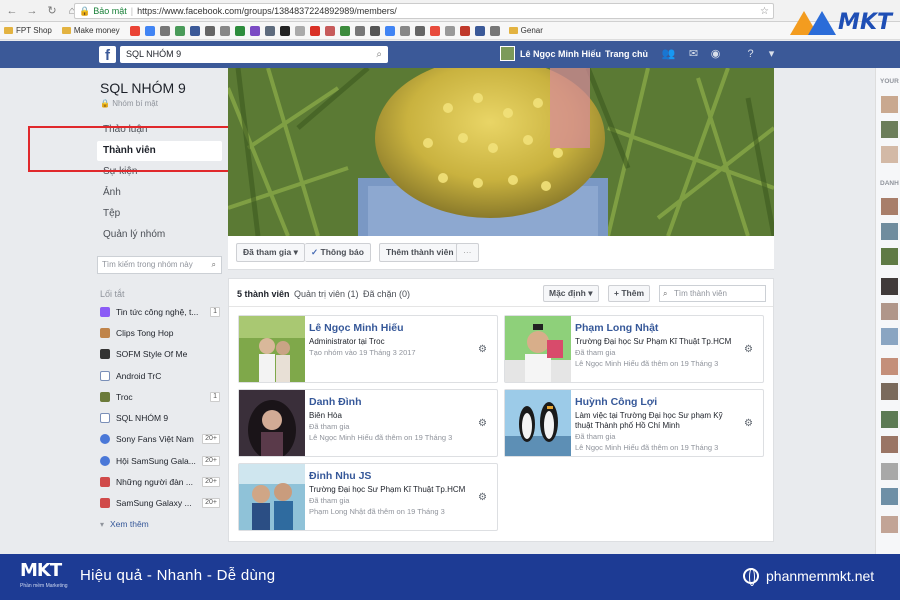 Image resolution: width=900 pixels, height=600 pixels. What do you see at coordinates (159, 193) in the screenshot?
I see `nav-photos: Ảnh` at bounding box center [159, 193].